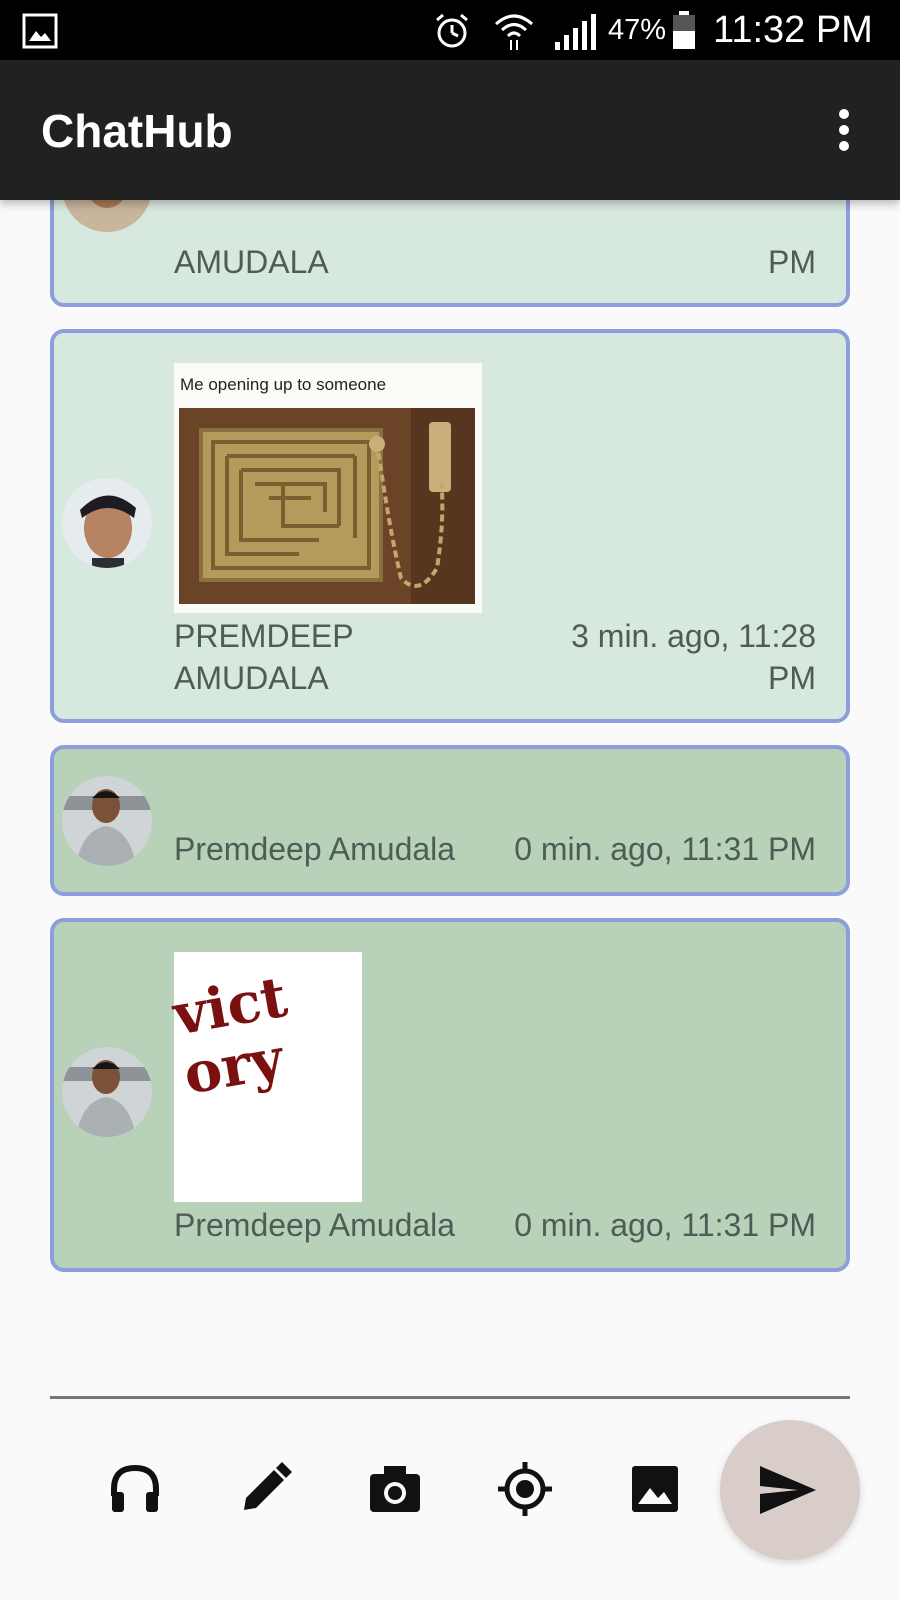 The width and height of the screenshot is (900, 1600). I want to click on message-bubble: Premdeep Amudala 0 min. ago, 11:31 PM, so click(450, 820).